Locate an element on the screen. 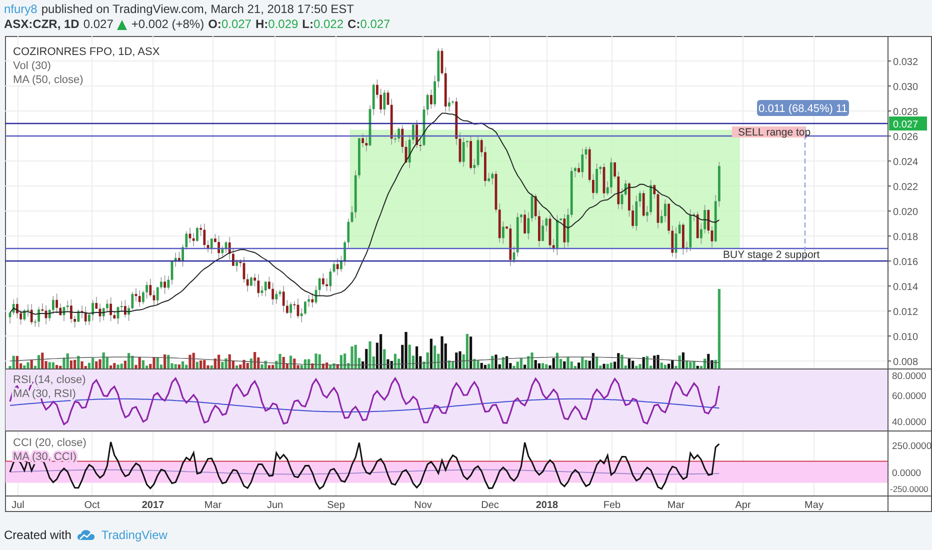 This screenshot has width=932, height=550. author-link: nfury8 is located at coordinates (21, 9).